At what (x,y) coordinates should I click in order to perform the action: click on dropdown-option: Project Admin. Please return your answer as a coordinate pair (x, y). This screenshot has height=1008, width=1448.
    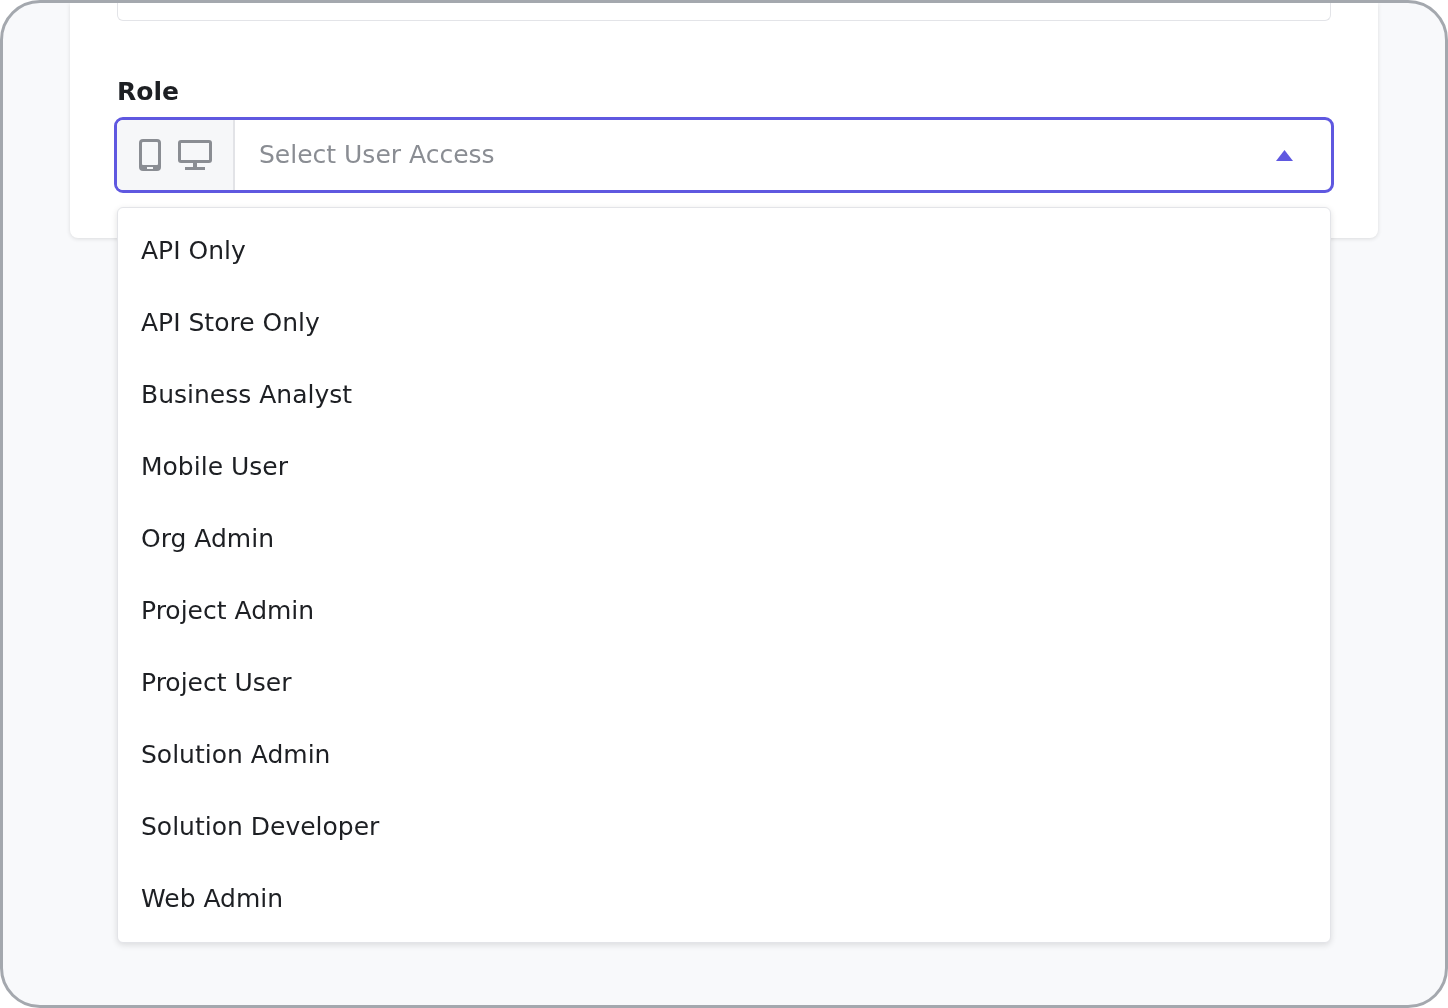
    Looking at the image, I should click on (724, 611).